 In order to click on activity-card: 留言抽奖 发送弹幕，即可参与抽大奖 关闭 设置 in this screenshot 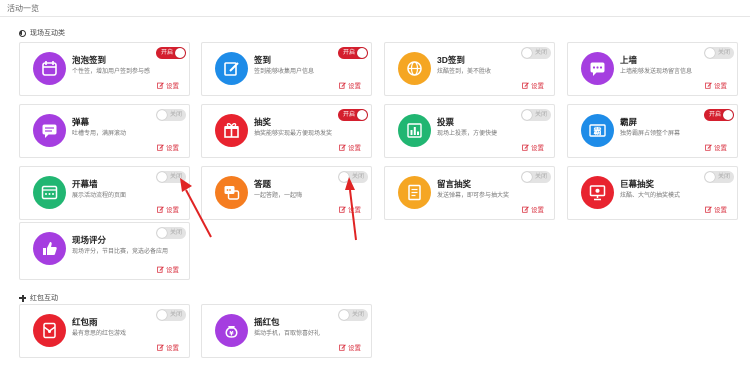, I will do `click(469, 193)`.